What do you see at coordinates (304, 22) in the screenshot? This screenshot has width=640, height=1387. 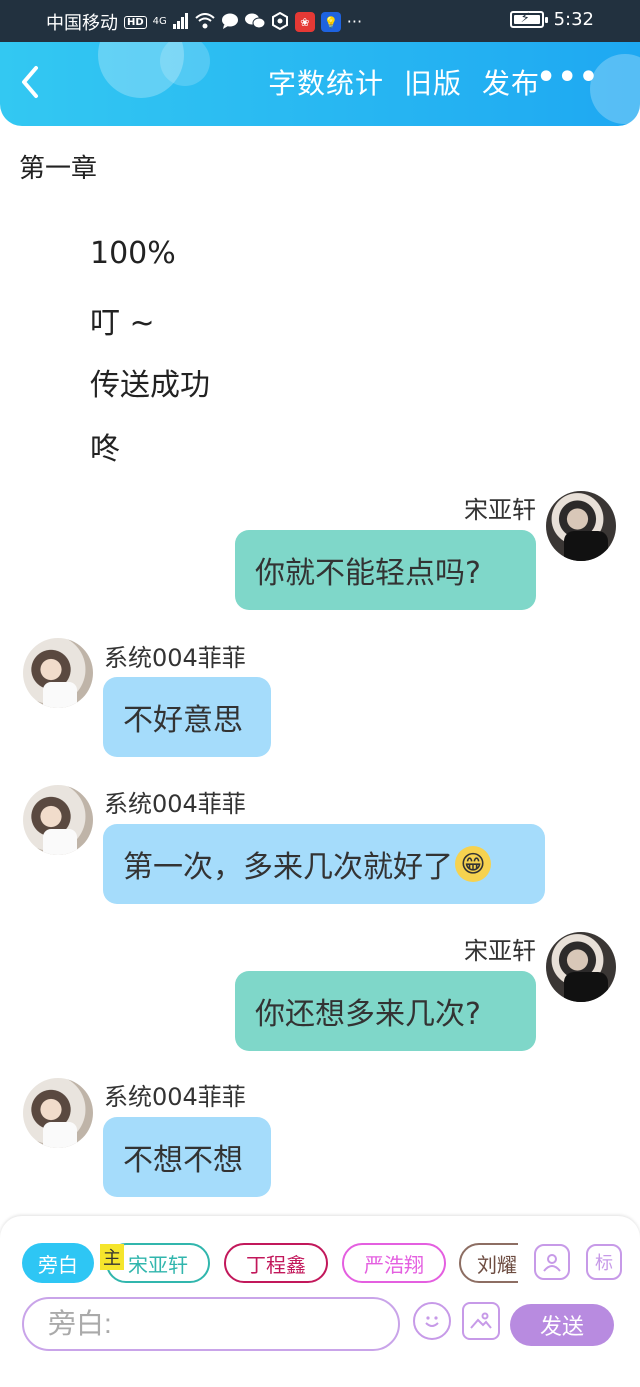 I see `red-app-icon: ❀` at bounding box center [304, 22].